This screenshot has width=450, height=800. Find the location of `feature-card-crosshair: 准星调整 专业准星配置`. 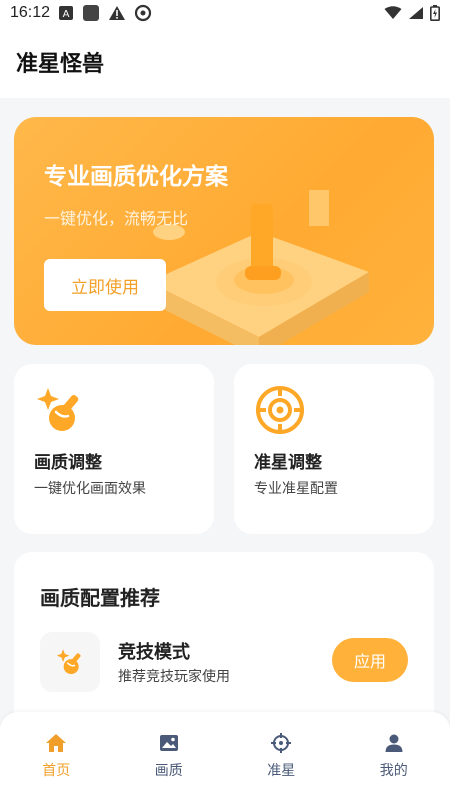

feature-card-crosshair: 准星调整 专业准星配置 is located at coordinates (334, 449).